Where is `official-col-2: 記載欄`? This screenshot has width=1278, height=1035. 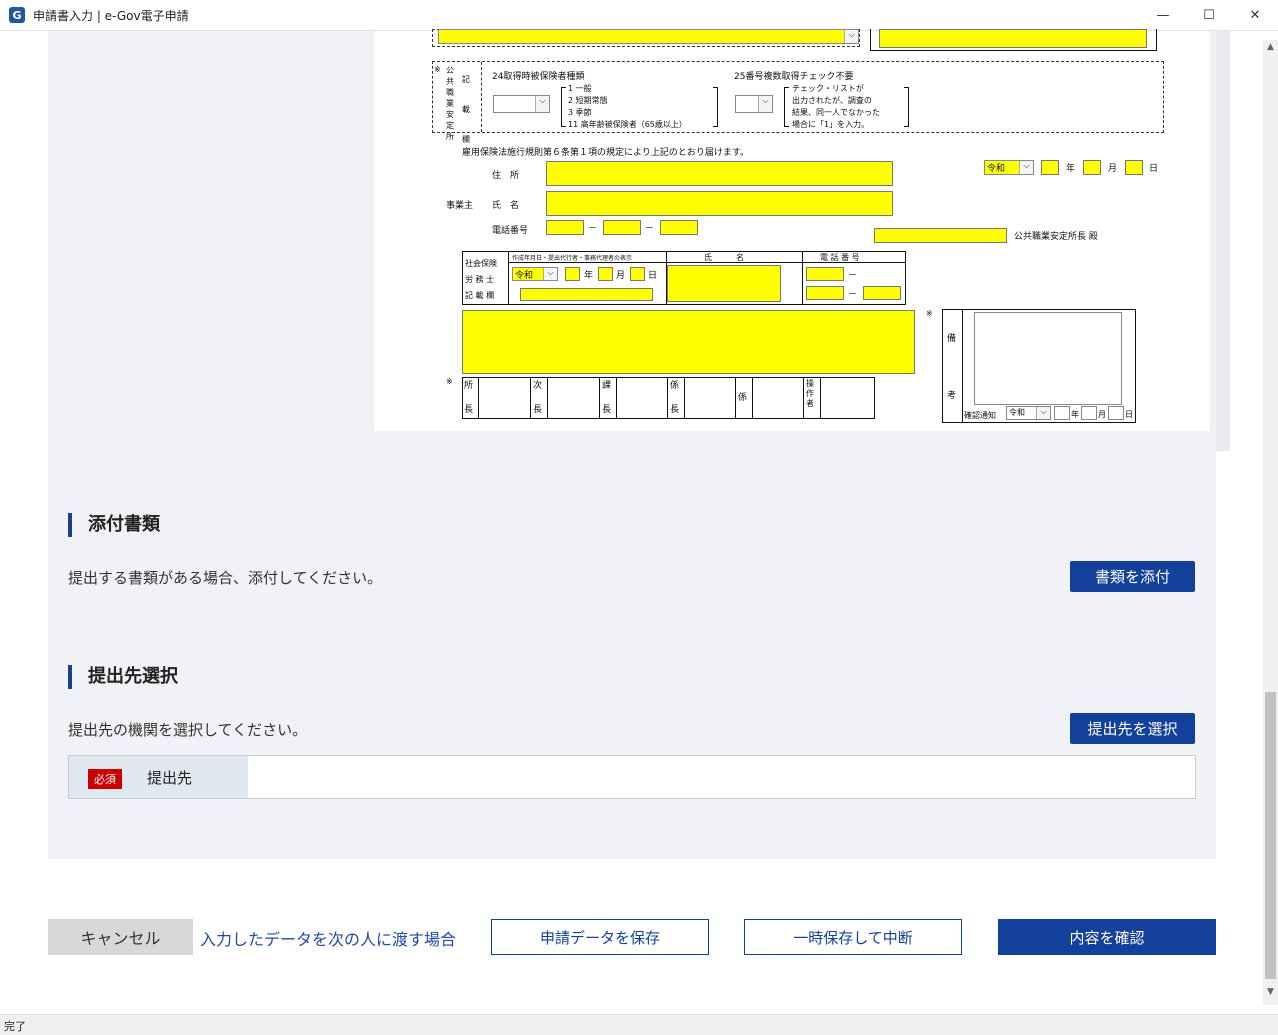
official-col-2: 記載欄 is located at coordinates (466, 109).